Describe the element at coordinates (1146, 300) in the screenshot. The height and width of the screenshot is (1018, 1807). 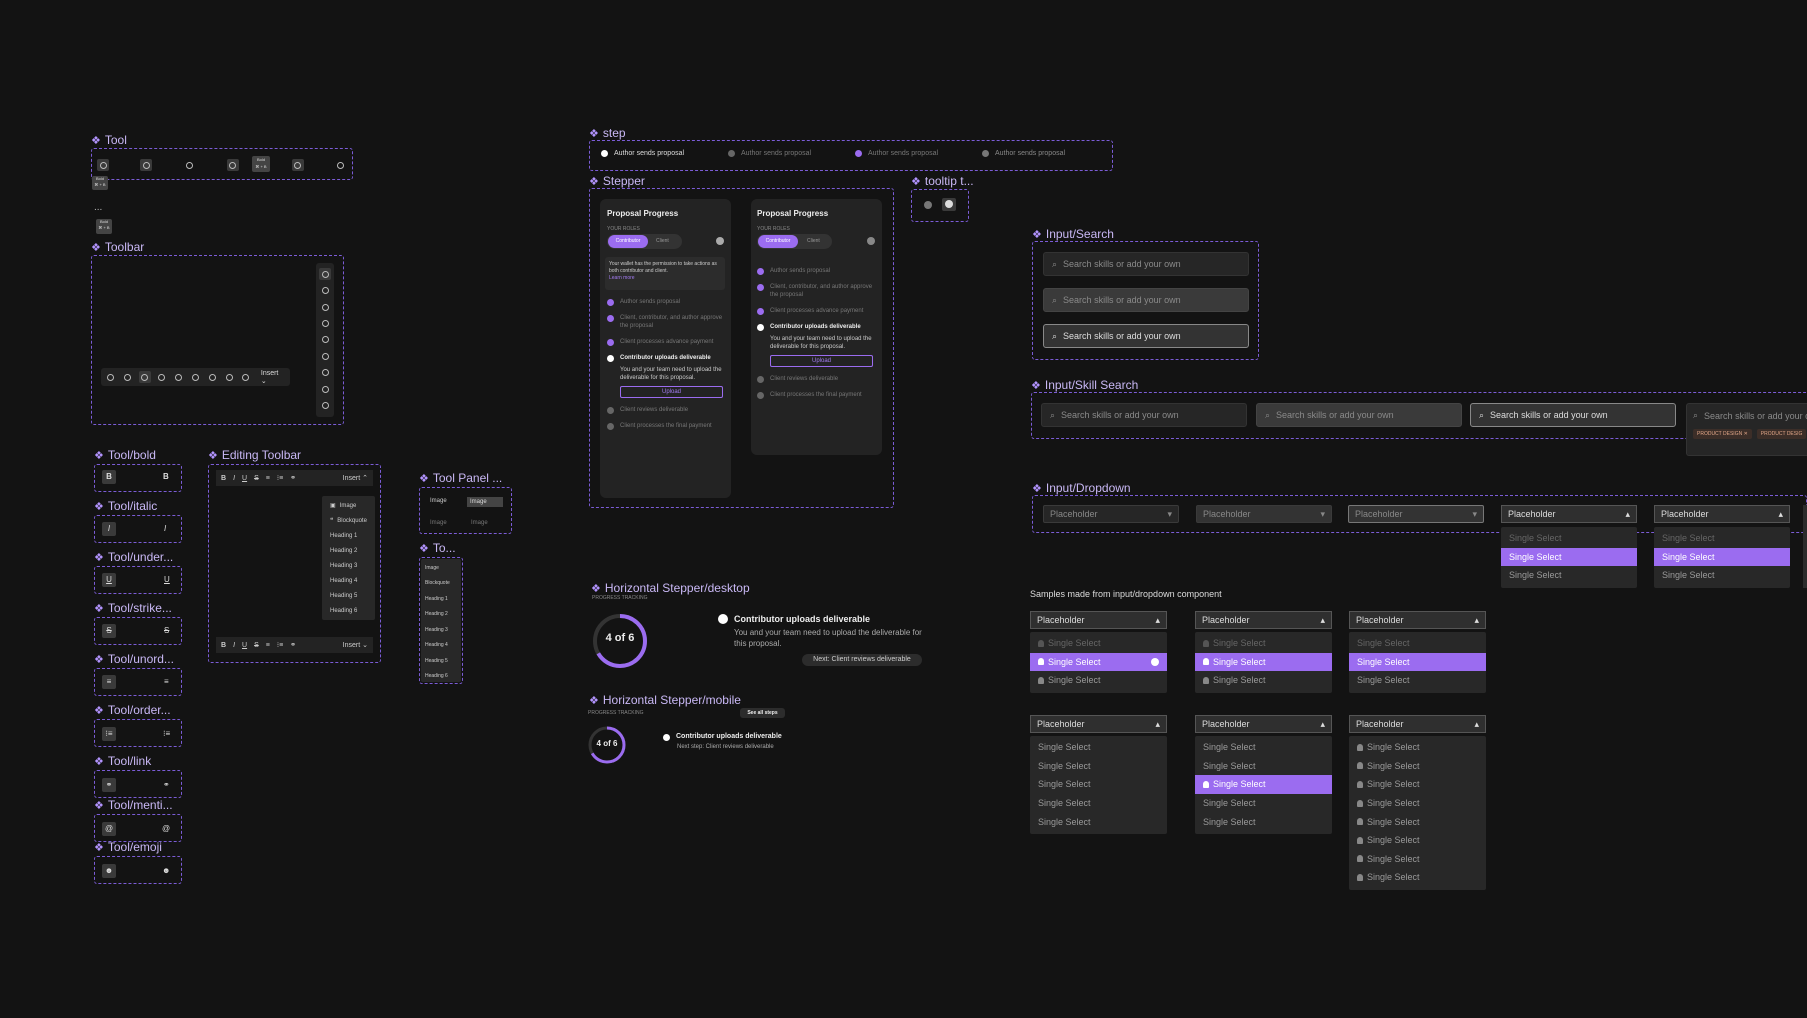
I see `search-input-hover: ⌕ Search skills or add your own` at that location.